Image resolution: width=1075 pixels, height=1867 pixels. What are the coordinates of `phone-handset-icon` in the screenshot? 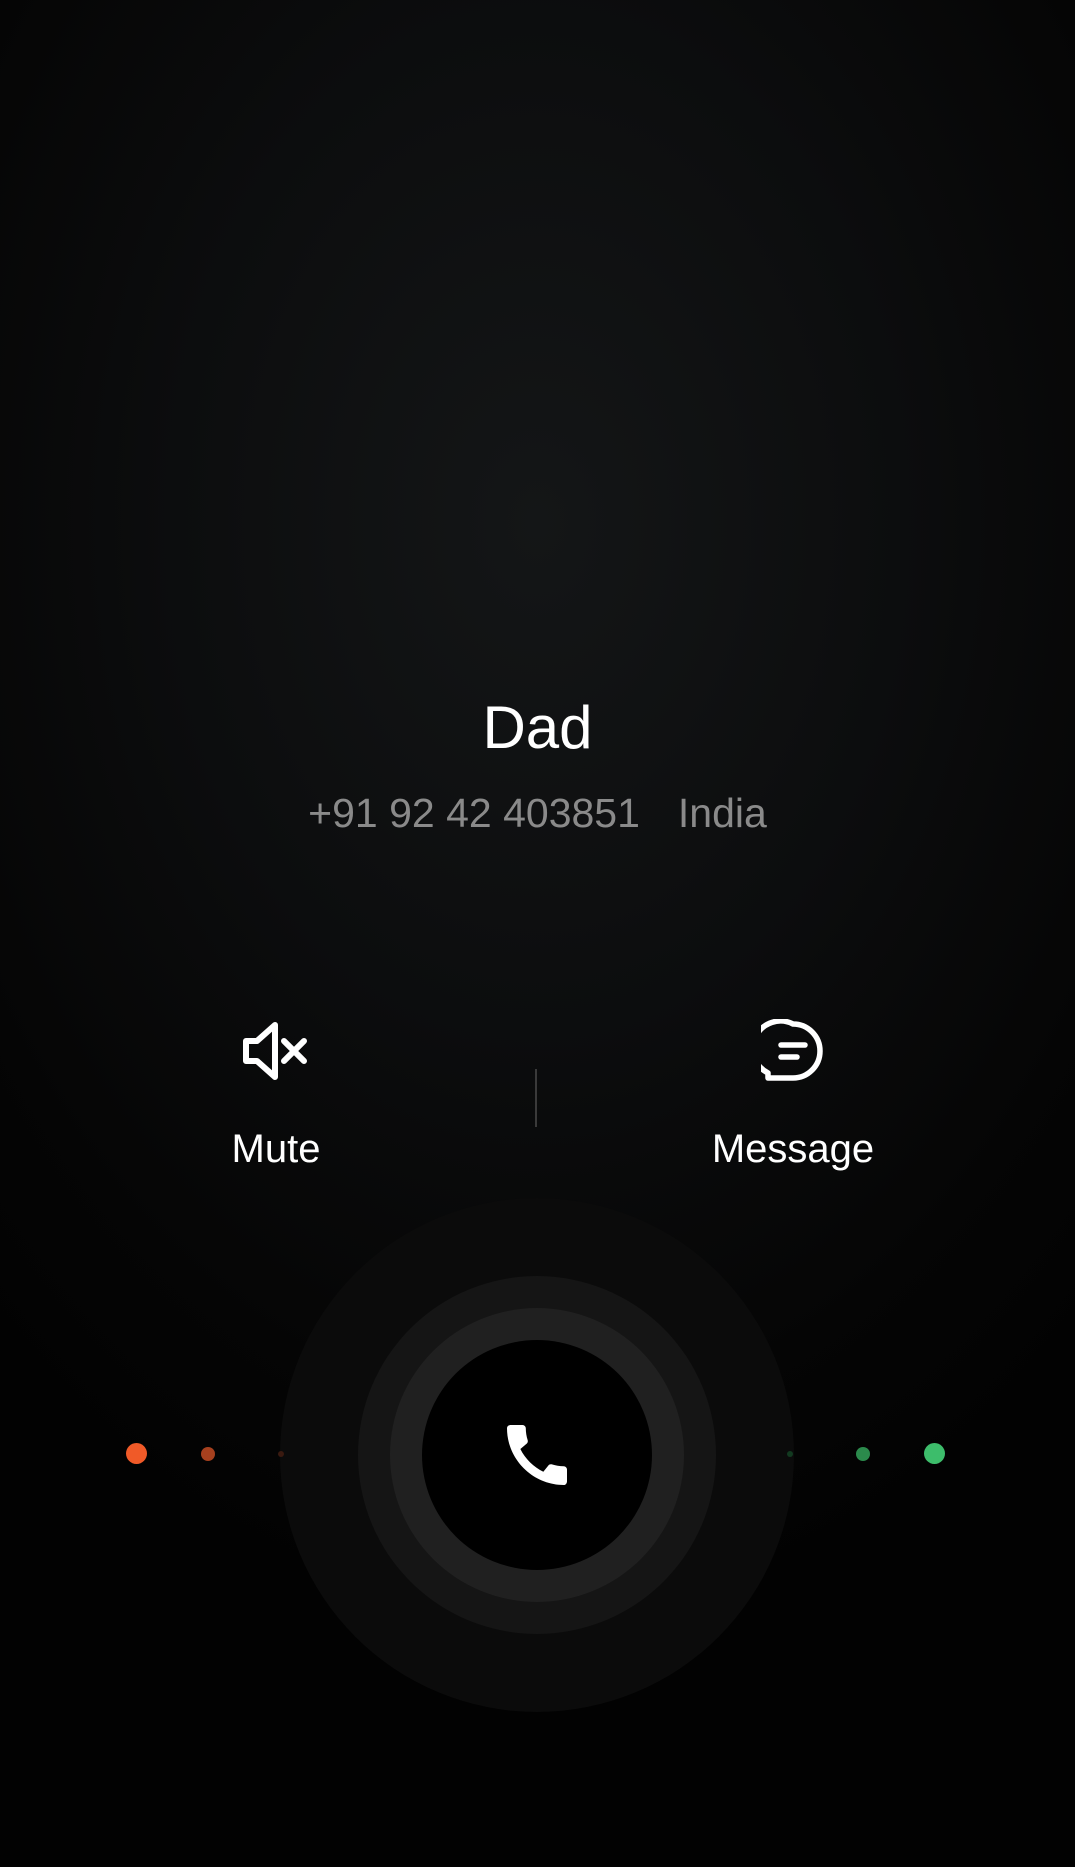 It's located at (537, 1455).